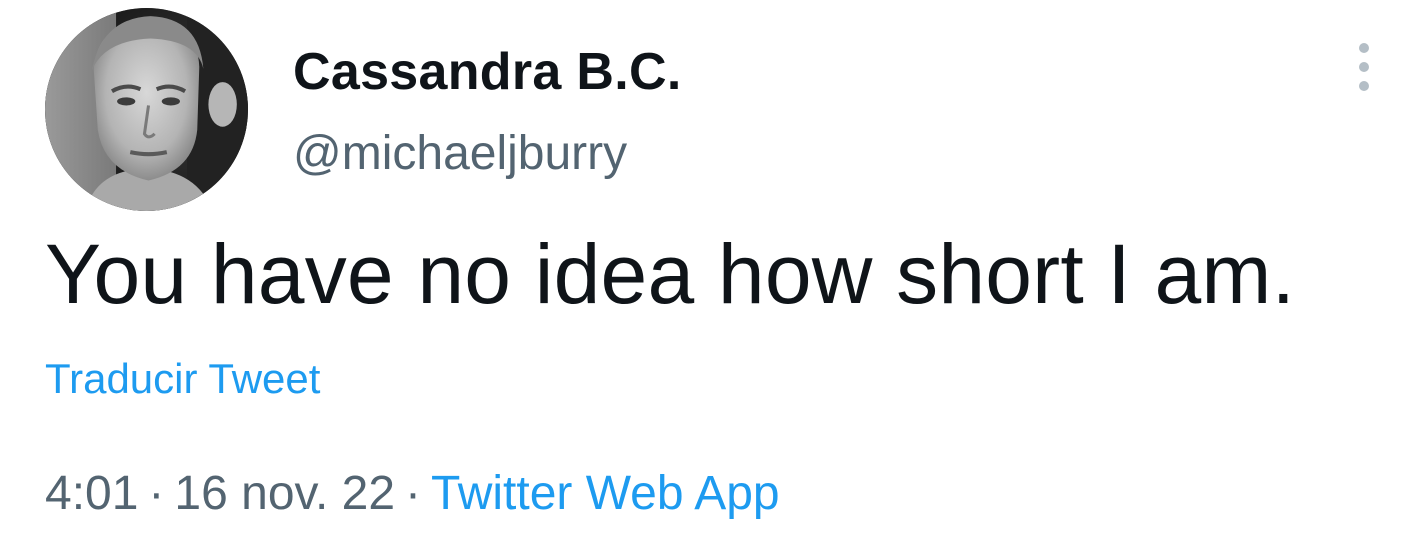 This screenshot has height=544, width=1403. I want to click on profile-photo-icon, so click(146, 109).